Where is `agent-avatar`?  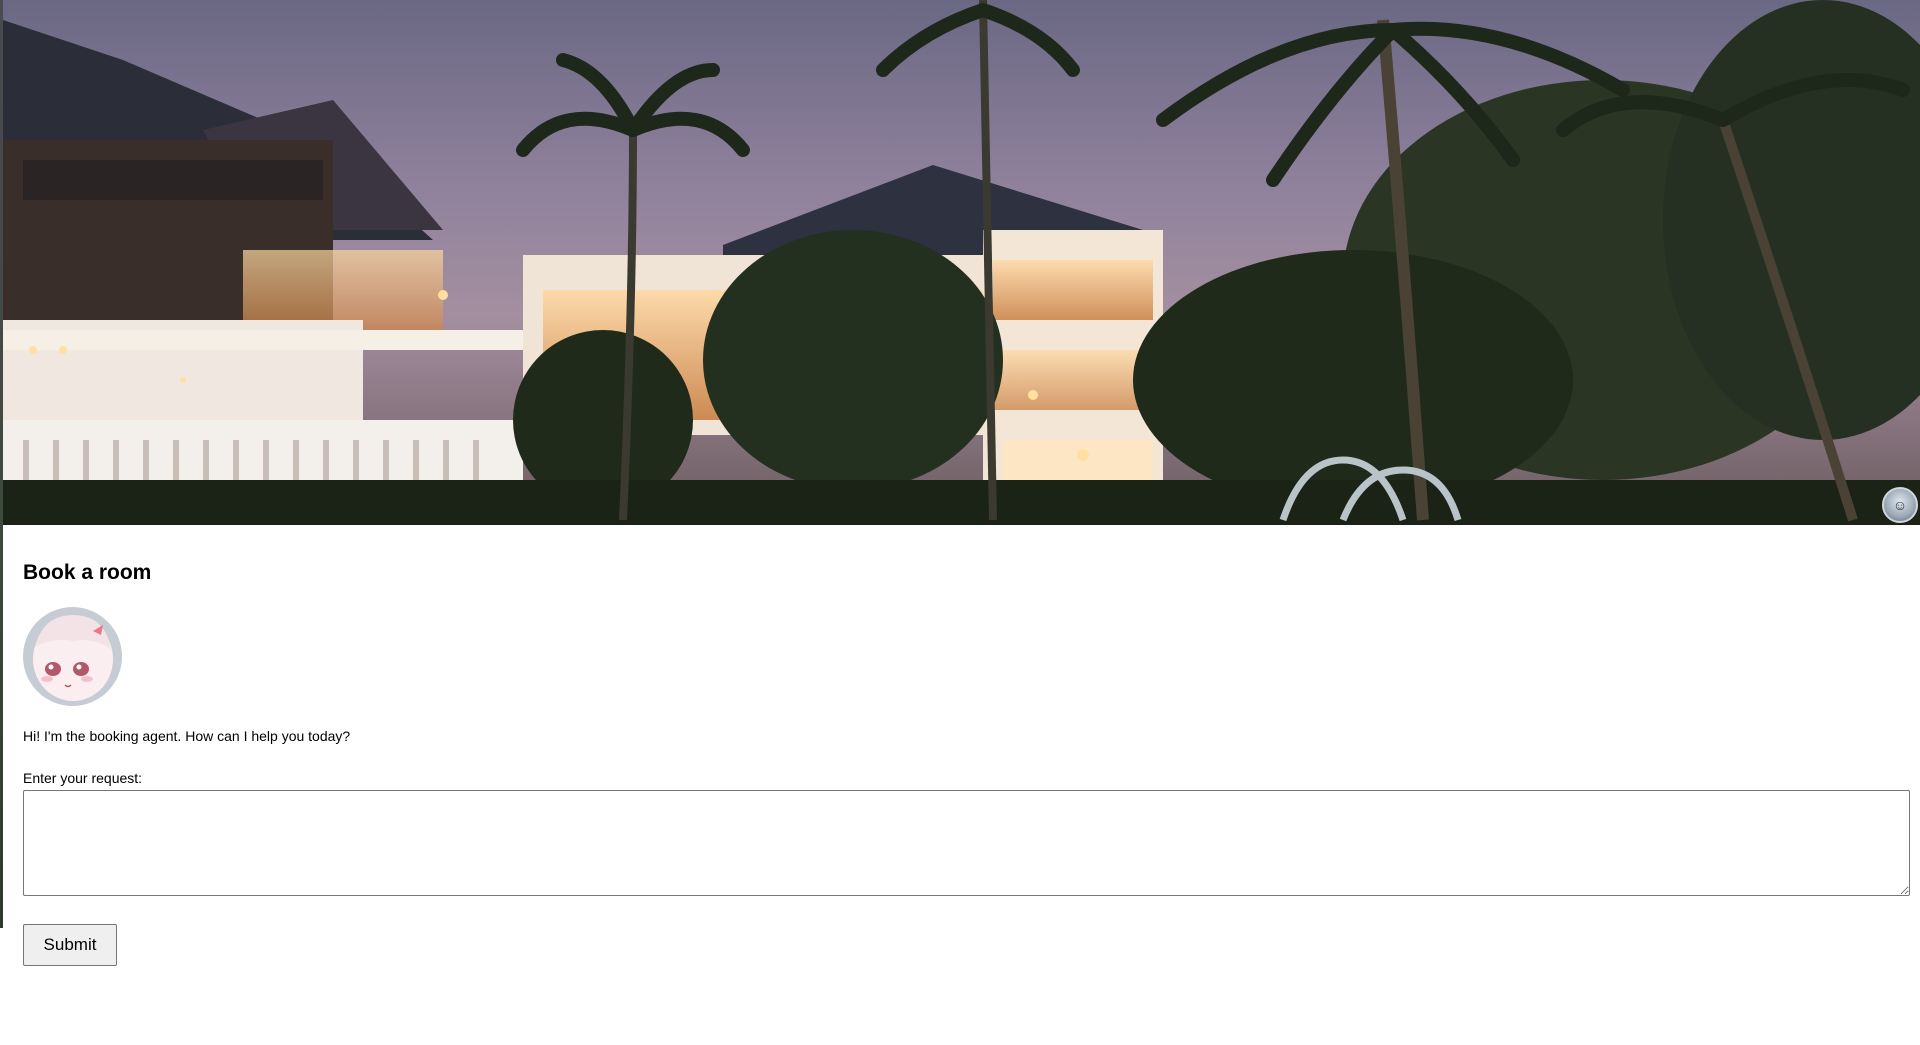
agent-avatar is located at coordinates (72, 657).